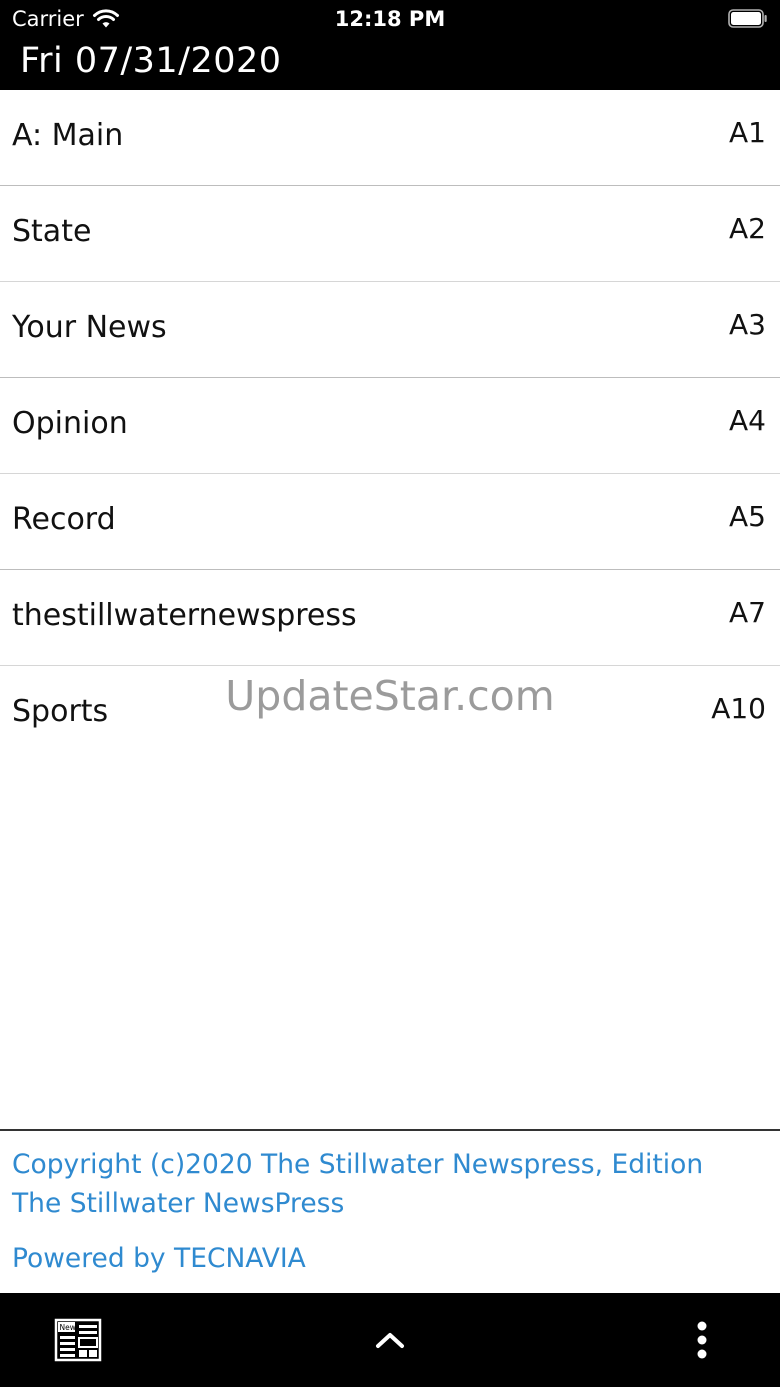 The image size is (780, 1387). What do you see at coordinates (390, 234) in the screenshot?
I see `section-row: State A2` at bounding box center [390, 234].